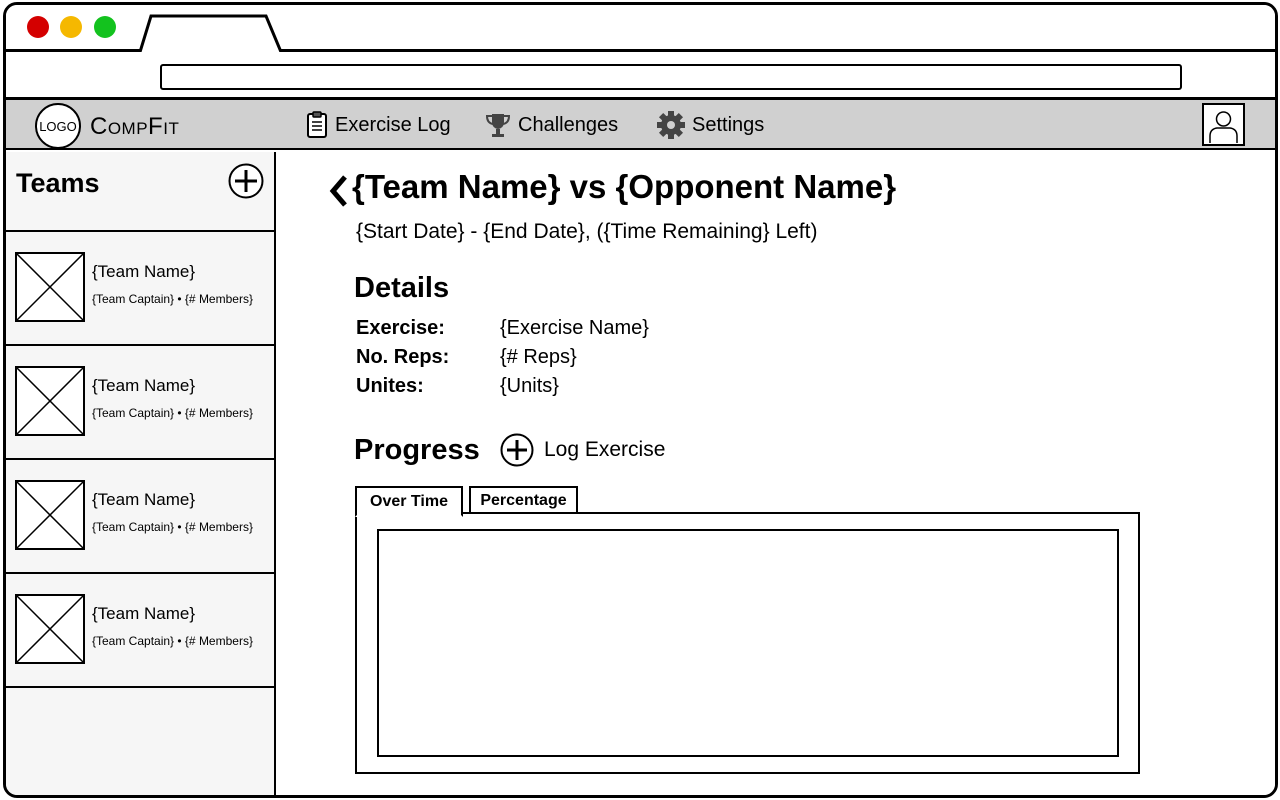 This screenshot has width=1280, height=800. What do you see at coordinates (640, 28) in the screenshot?
I see `title-bar` at bounding box center [640, 28].